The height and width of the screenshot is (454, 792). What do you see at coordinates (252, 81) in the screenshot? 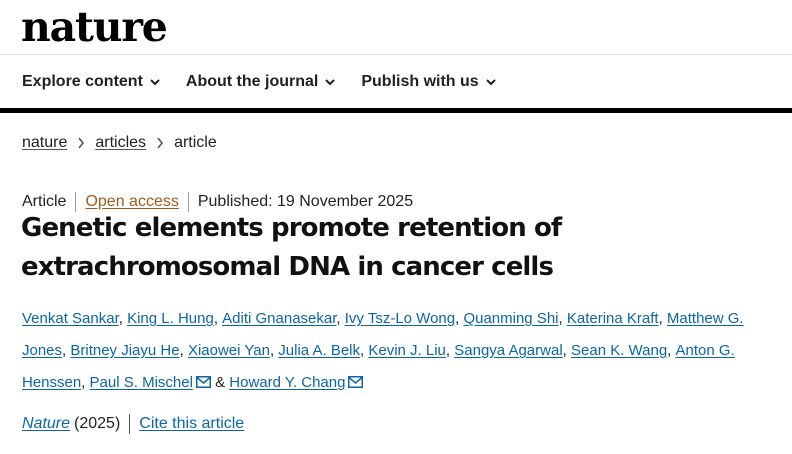
I see `nav-about-journal-label: About the journal` at bounding box center [252, 81].